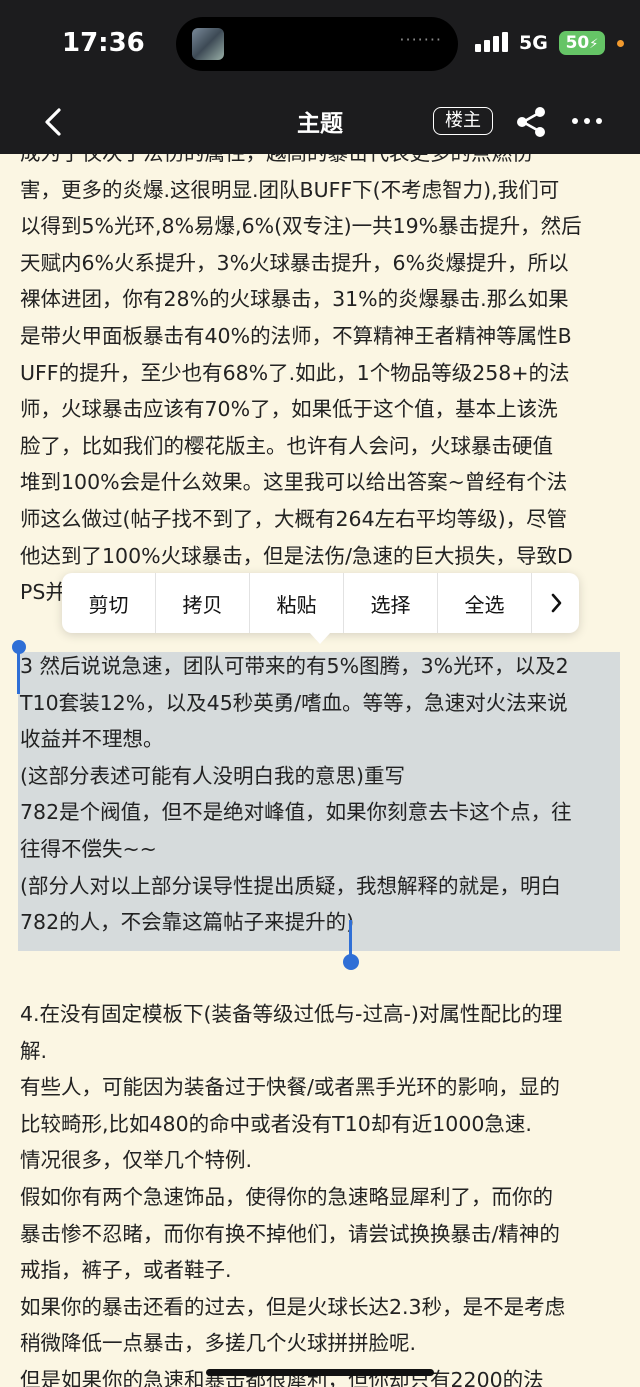  What do you see at coordinates (294, 482) in the screenshot?
I see `post-text-line: 堆到100%会是什么效果。这里我可以给出答案~曾经有个法` at bounding box center [294, 482].